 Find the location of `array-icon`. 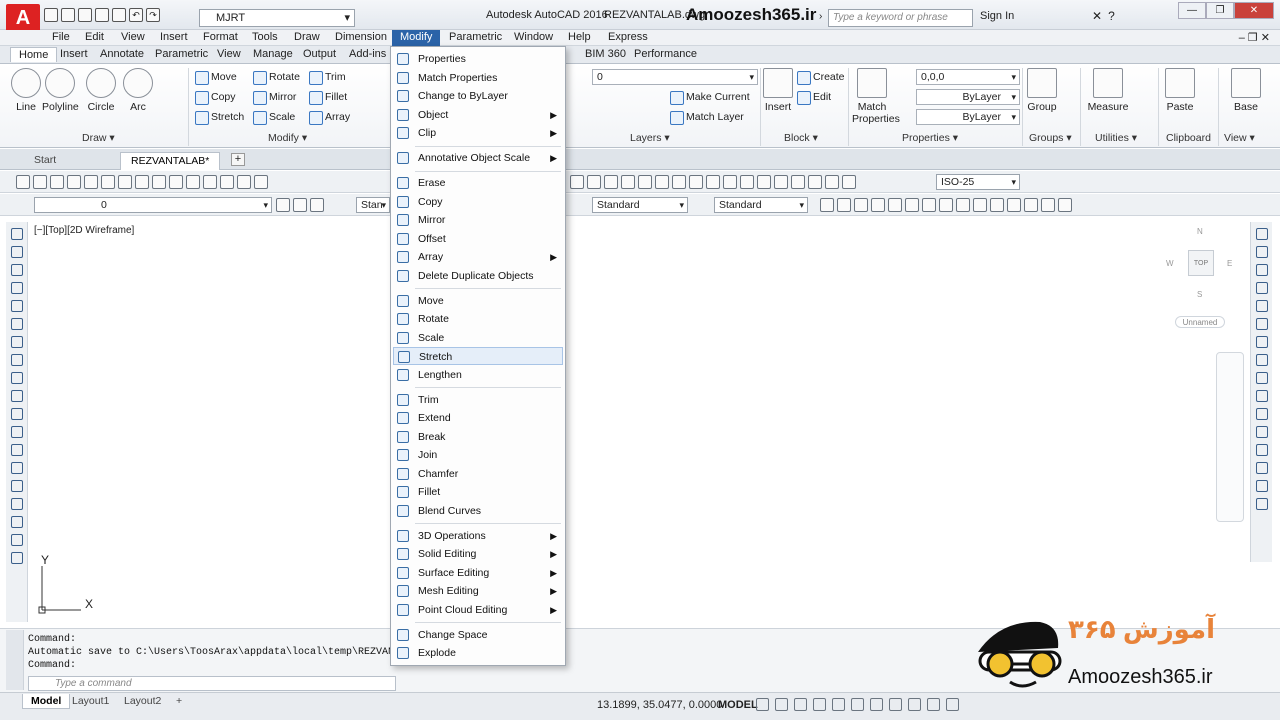

array-icon is located at coordinates (1261, 306).